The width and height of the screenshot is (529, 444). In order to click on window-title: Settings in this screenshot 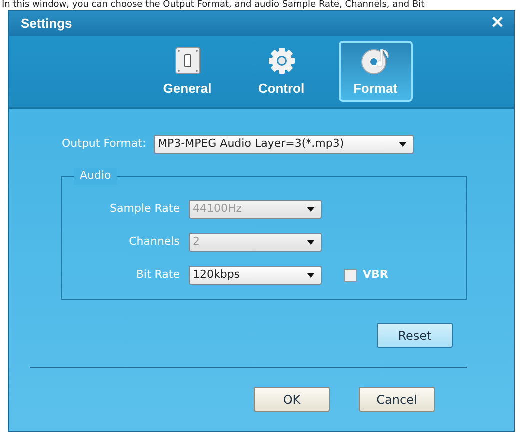, I will do `click(46, 23)`.